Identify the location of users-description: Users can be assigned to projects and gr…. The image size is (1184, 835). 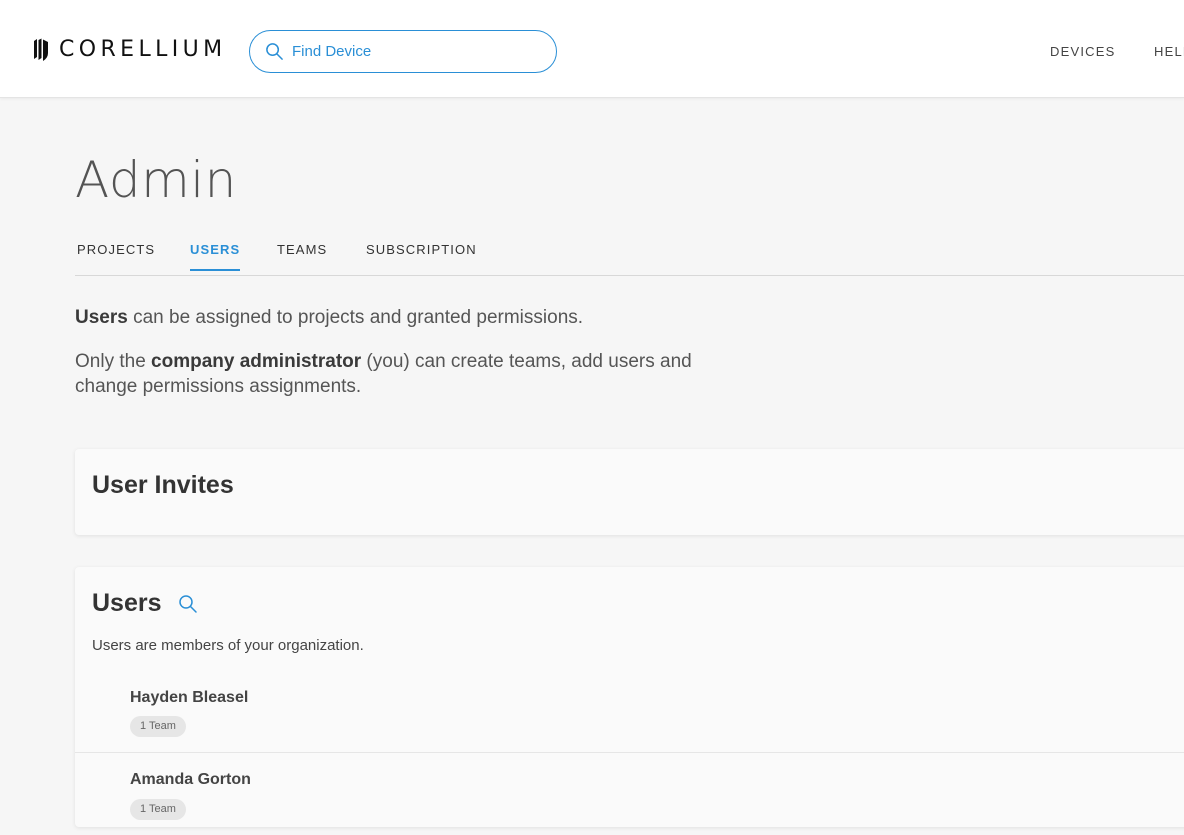
(385, 317).